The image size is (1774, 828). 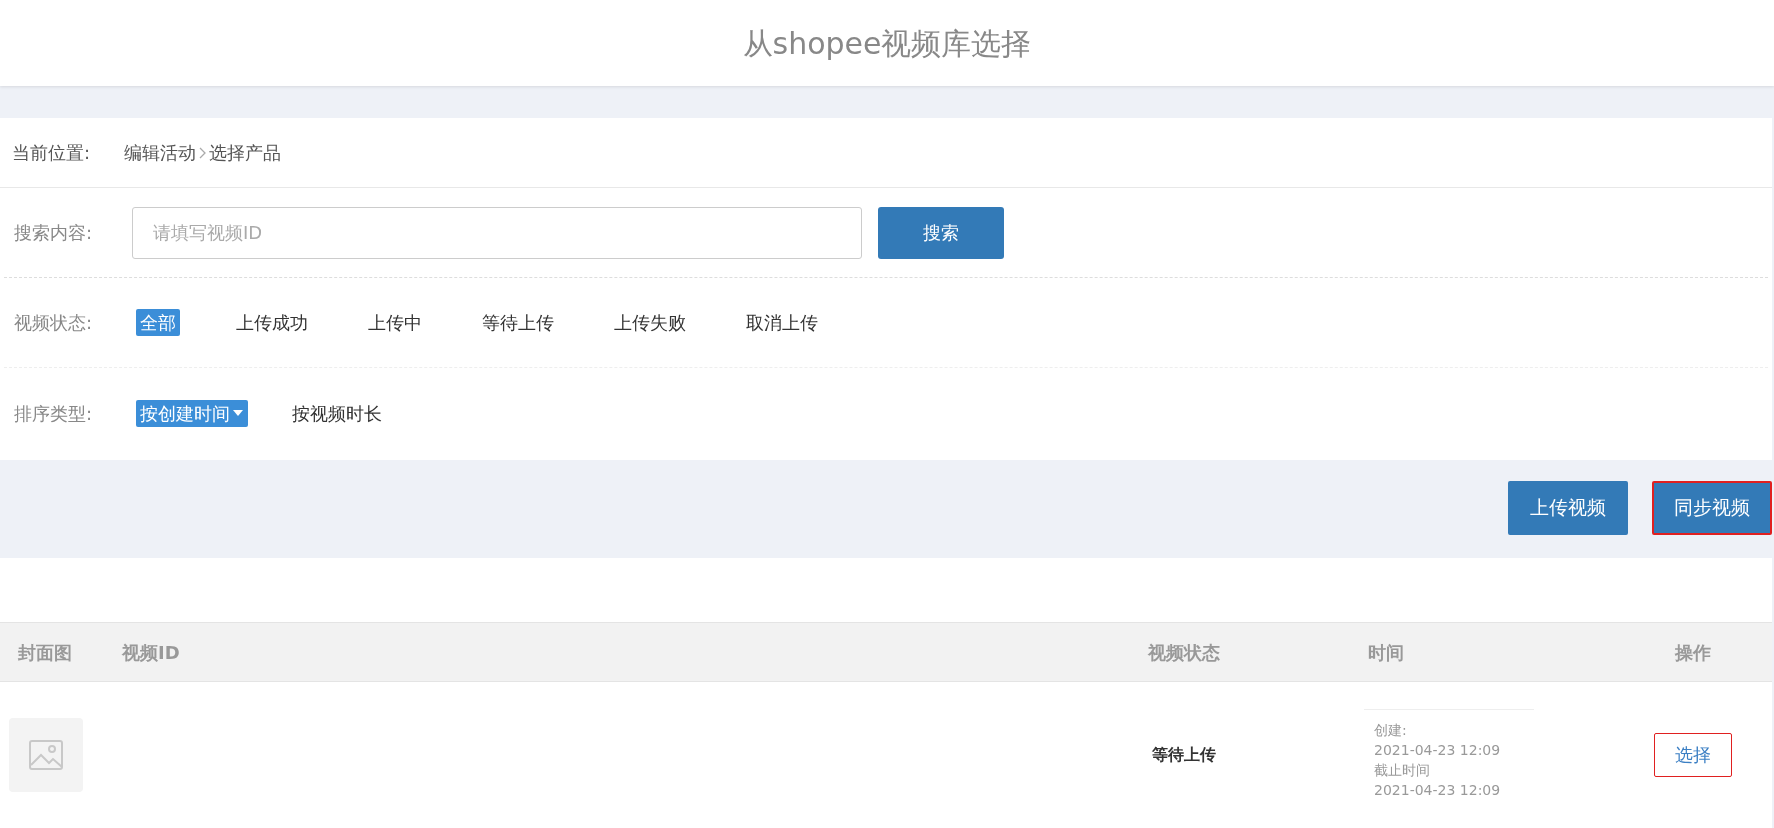 I want to click on deadline-time: 2021-04-23 12:09, so click(x=1438, y=790).